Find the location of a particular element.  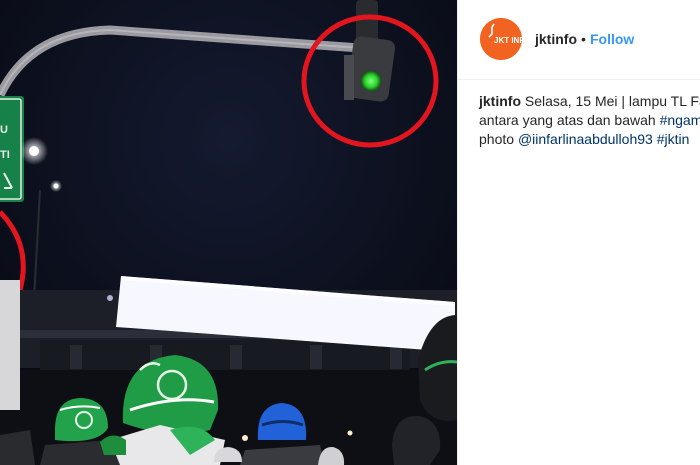

svg-text: TI is located at coordinates (5, 155).